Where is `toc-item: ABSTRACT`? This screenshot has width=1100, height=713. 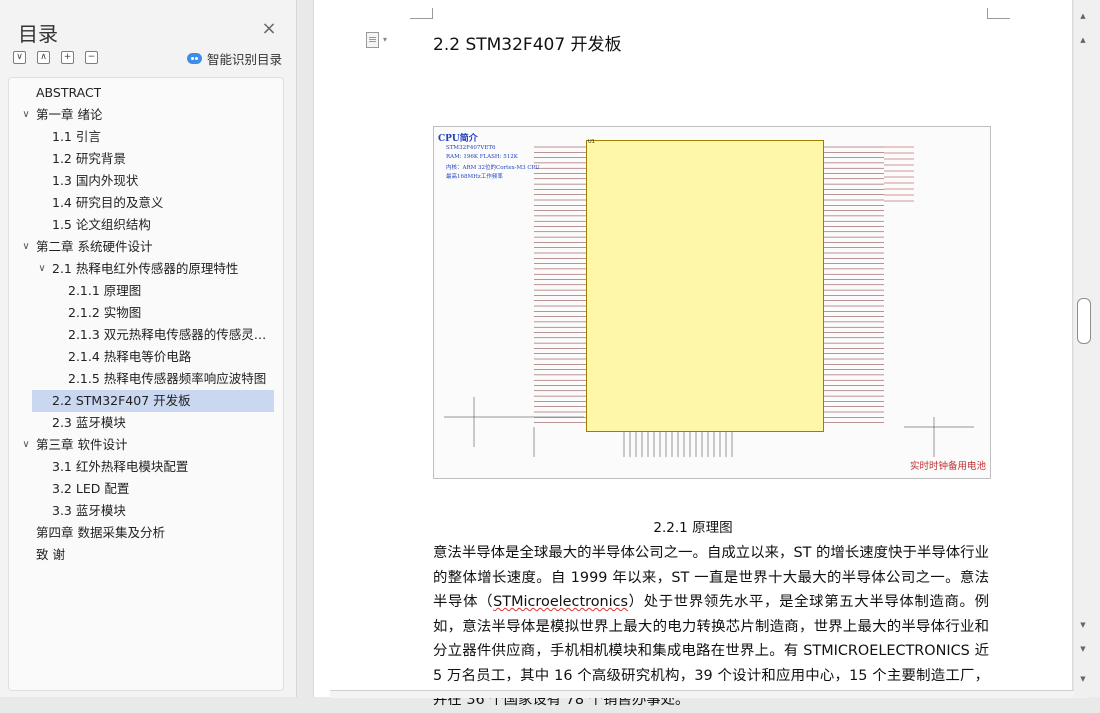
toc-item: ABSTRACT is located at coordinates (147, 93).